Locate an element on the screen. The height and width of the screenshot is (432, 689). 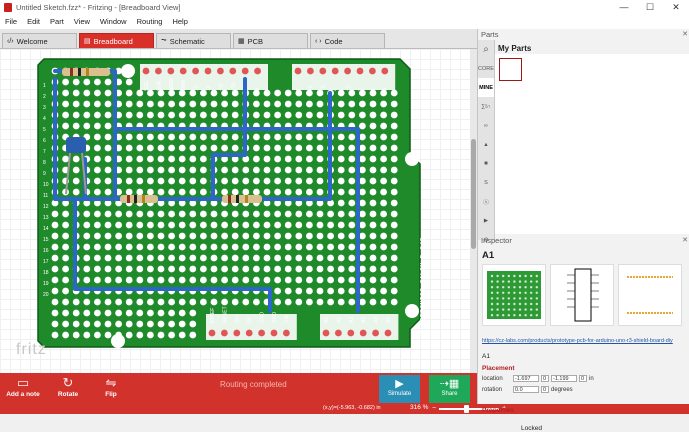
location-unit: in is located at coordinates (591, 379).